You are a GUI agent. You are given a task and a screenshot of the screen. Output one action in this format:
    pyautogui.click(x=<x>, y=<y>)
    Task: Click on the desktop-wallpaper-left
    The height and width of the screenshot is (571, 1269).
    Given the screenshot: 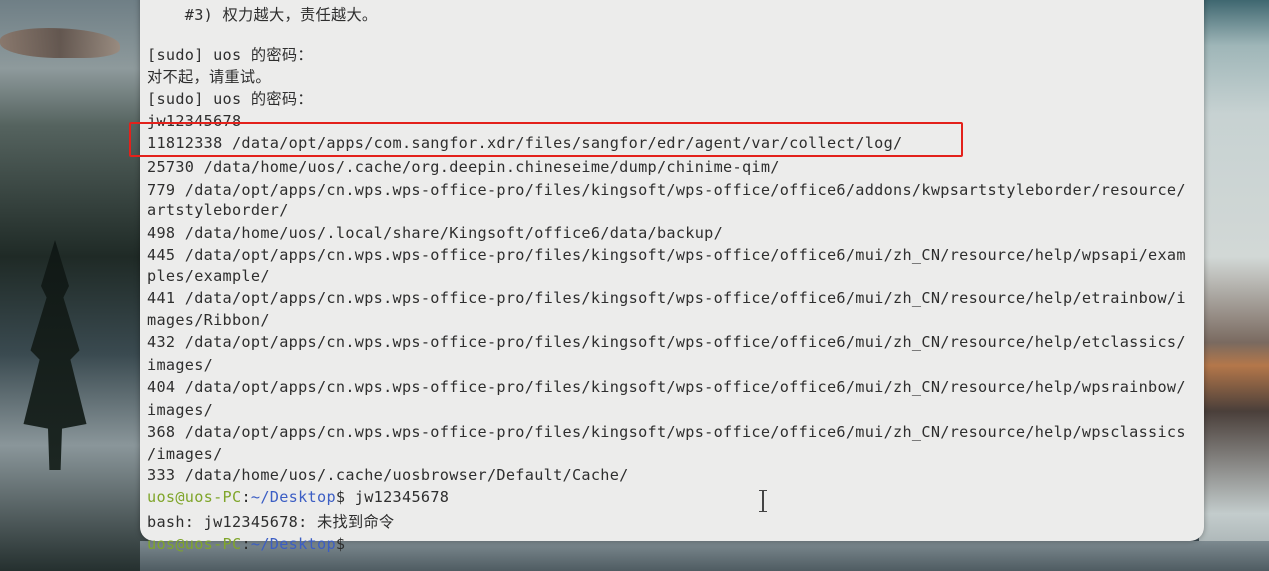 What is the action you would take?
    pyautogui.click(x=75, y=285)
    